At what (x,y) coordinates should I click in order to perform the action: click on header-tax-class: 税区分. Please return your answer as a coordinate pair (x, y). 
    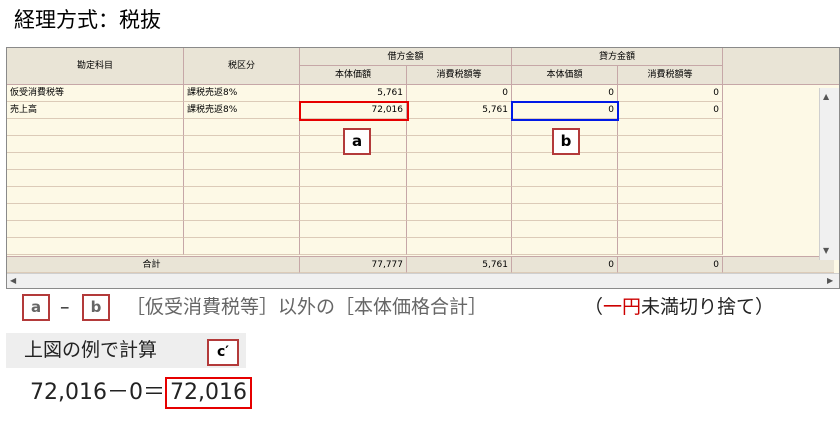
    Looking at the image, I should click on (242, 66).